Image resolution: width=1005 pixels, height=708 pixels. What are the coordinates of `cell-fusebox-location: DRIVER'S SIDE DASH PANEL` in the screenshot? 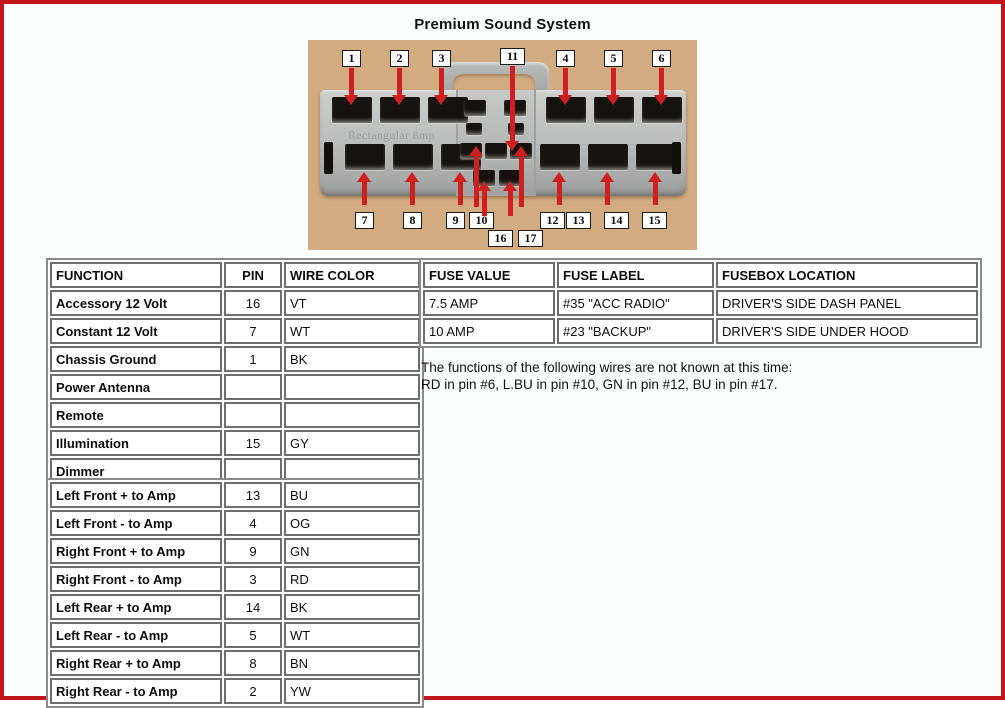 It's located at (847, 303).